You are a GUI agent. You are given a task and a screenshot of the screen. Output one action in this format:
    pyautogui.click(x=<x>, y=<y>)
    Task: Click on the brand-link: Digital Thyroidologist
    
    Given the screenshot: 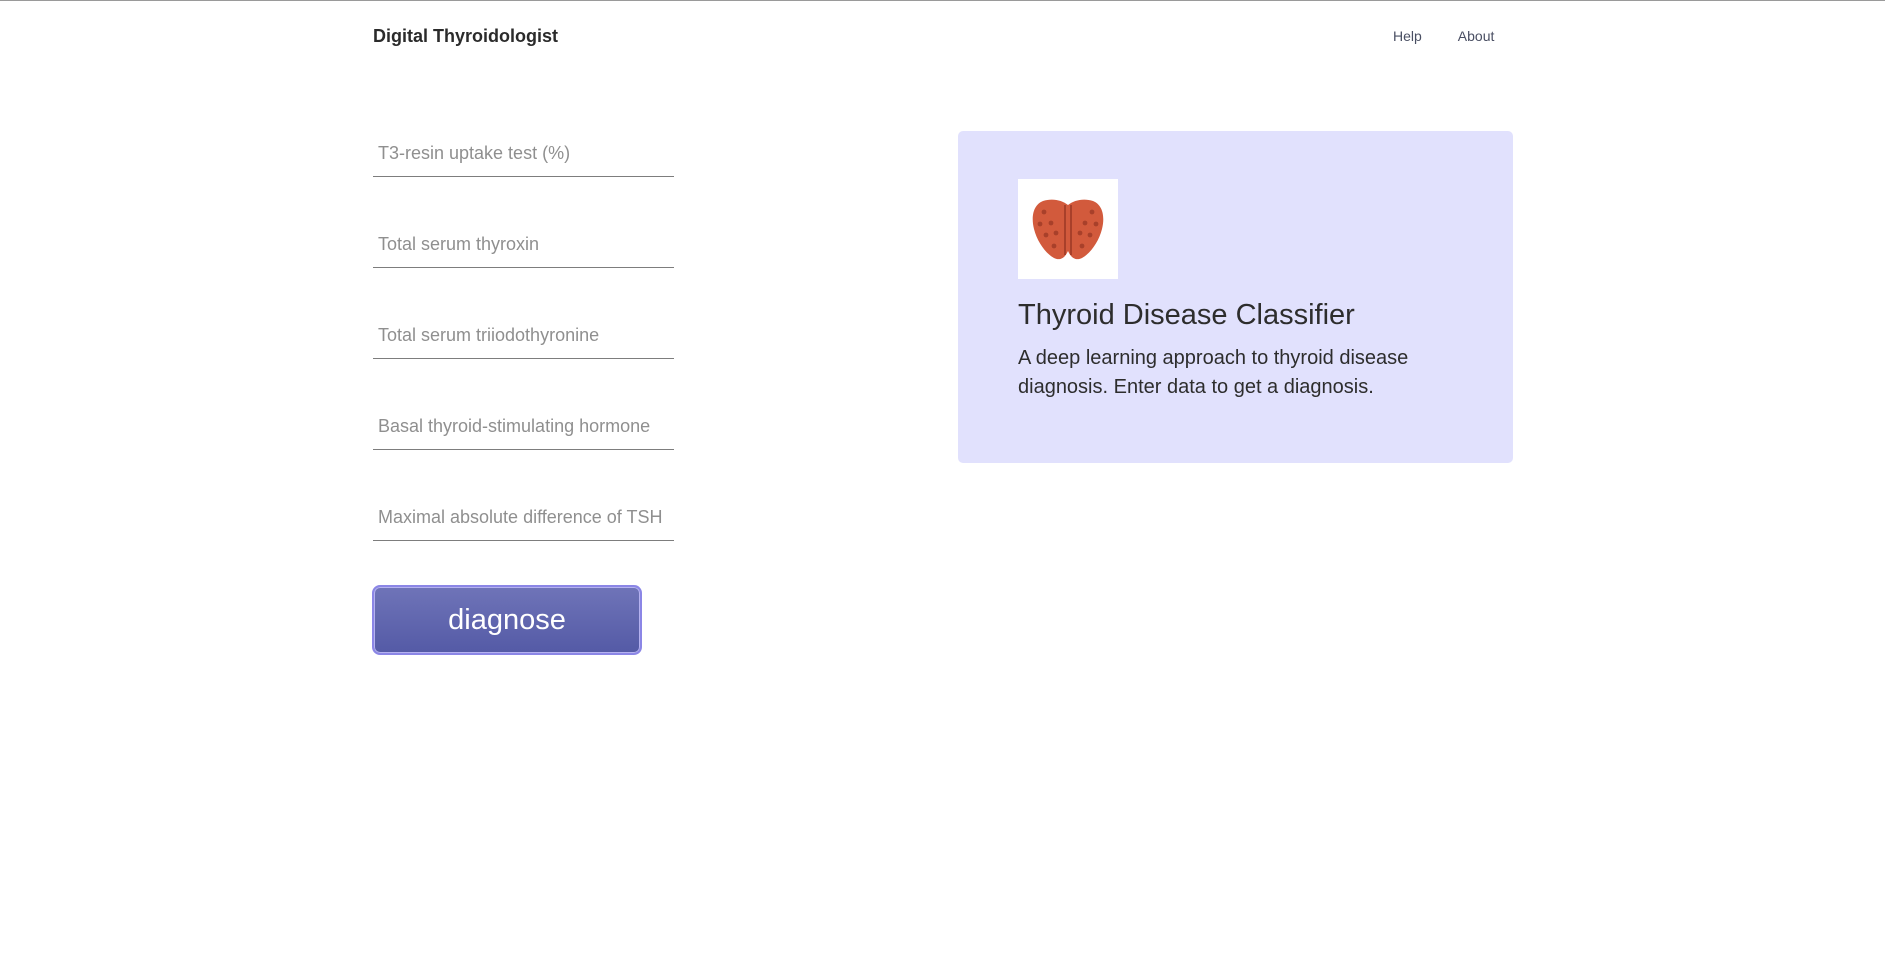 What is the action you would take?
    pyautogui.click(x=465, y=36)
    